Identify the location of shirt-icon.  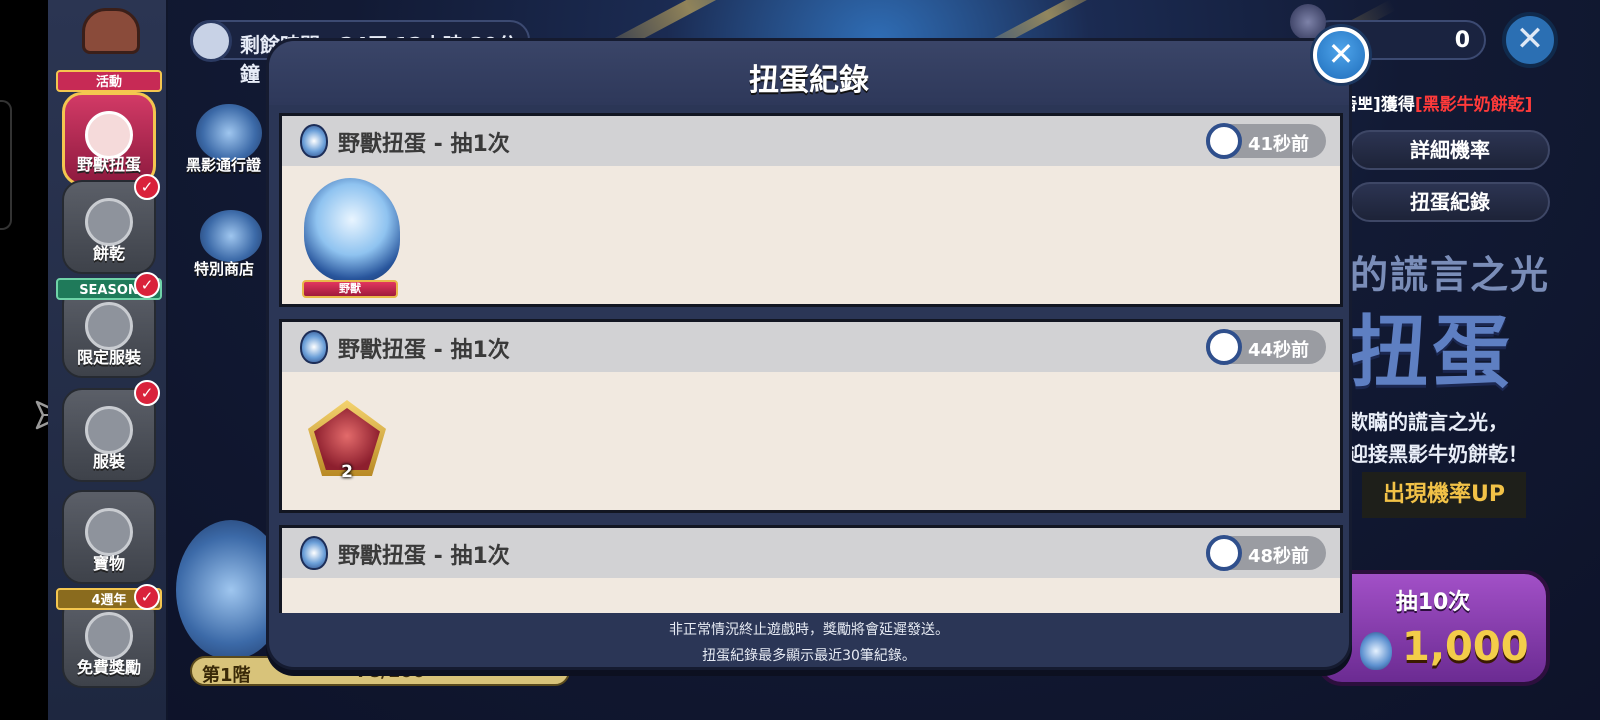
(109, 430).